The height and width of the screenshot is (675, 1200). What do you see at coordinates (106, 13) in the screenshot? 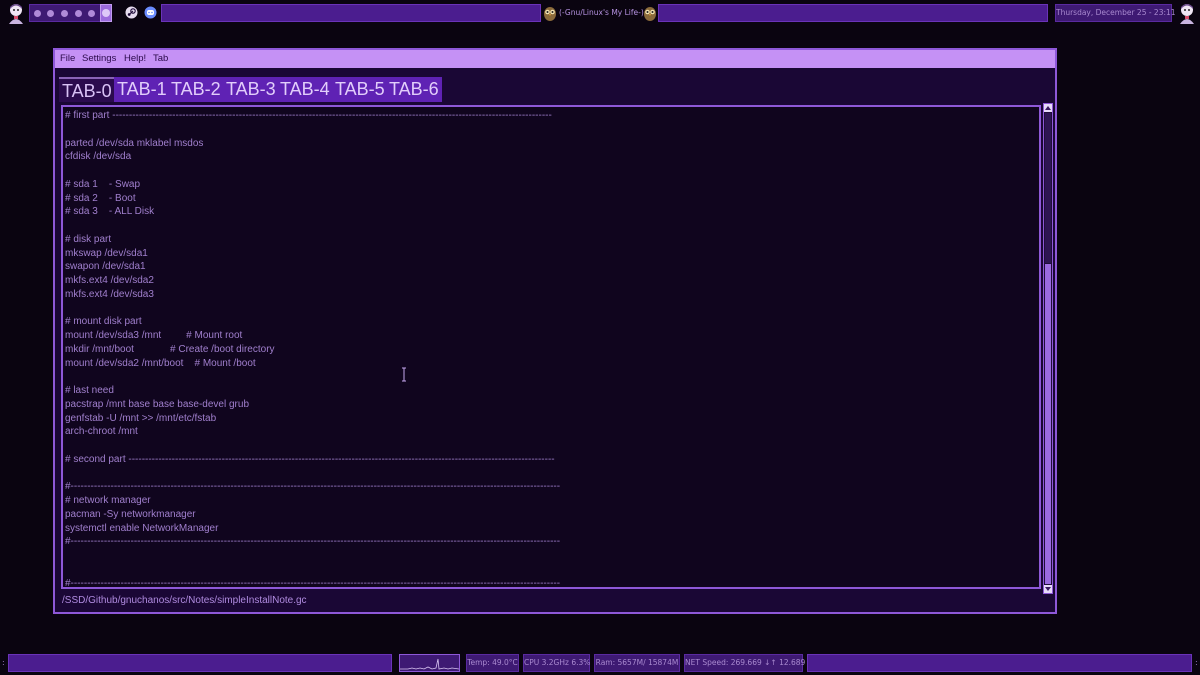
I see `workspace-dot-6-active` at bounding box center [106, 13].